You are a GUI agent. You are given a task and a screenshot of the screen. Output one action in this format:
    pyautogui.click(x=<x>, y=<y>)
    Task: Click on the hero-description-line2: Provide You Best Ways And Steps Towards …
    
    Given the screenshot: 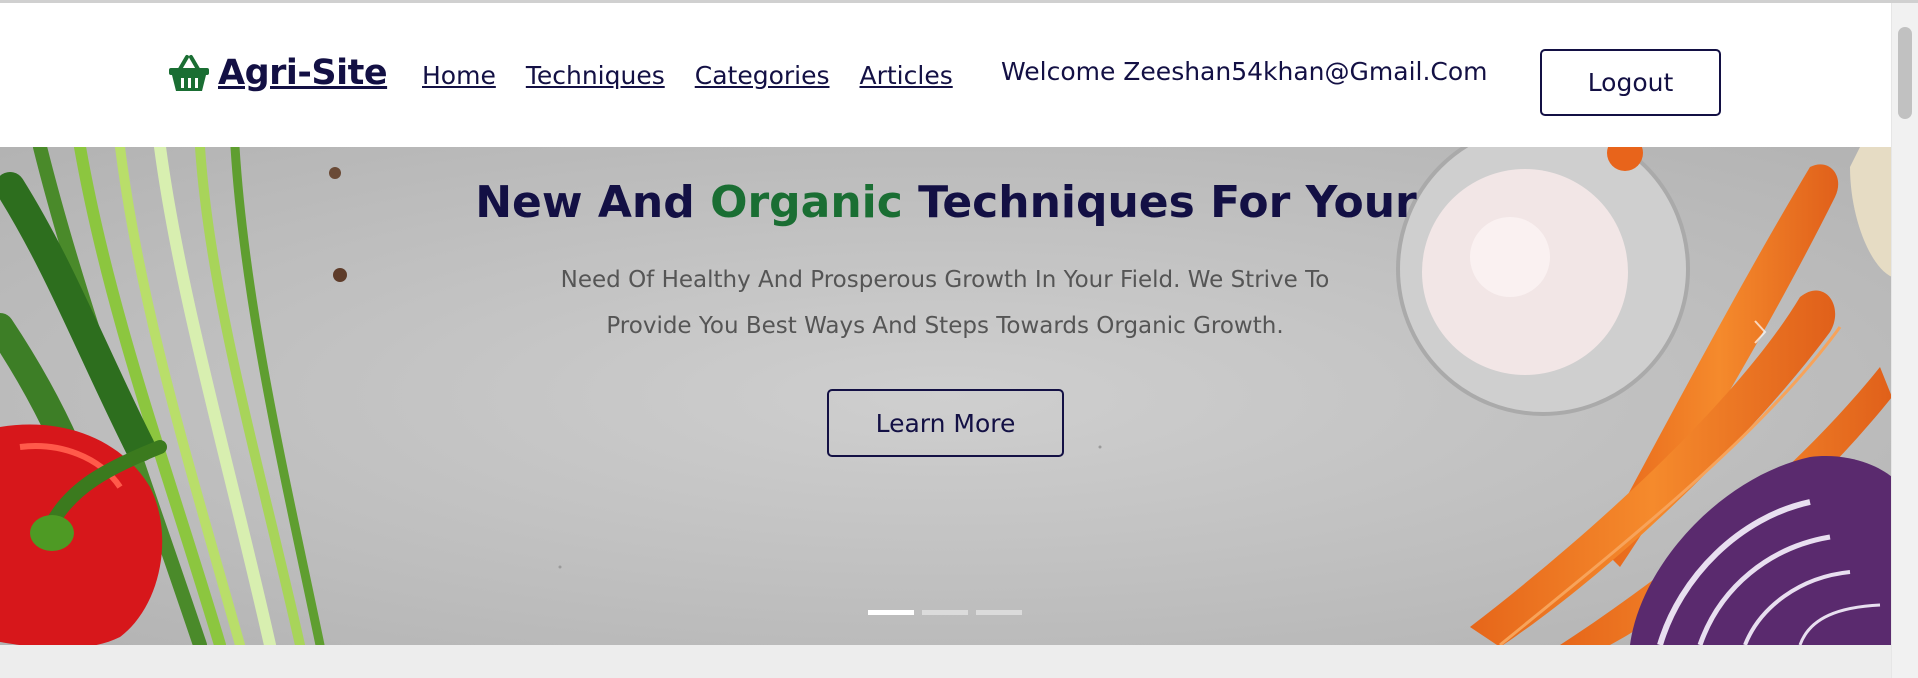 What is the action you would take?
    pyautogui.click(x=945, y=326)
    